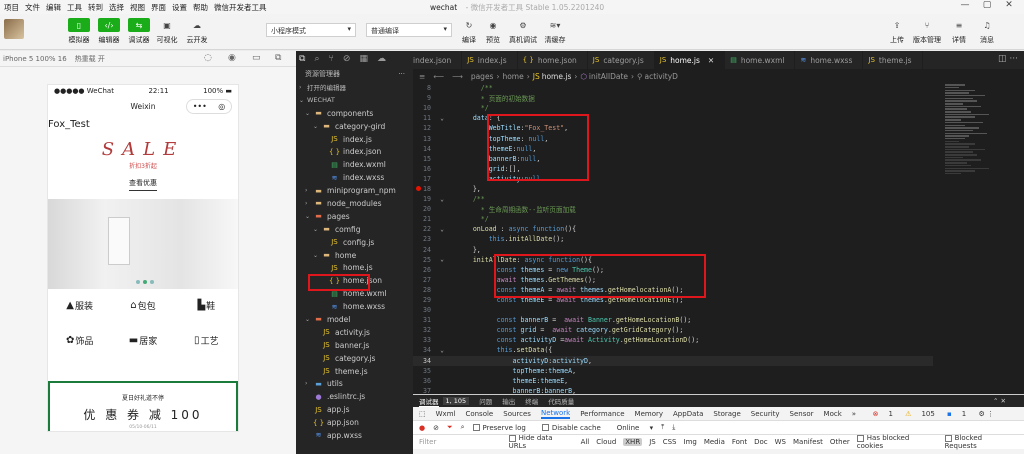  I want to click on devtools-tab: AppData, so click(688, 414).